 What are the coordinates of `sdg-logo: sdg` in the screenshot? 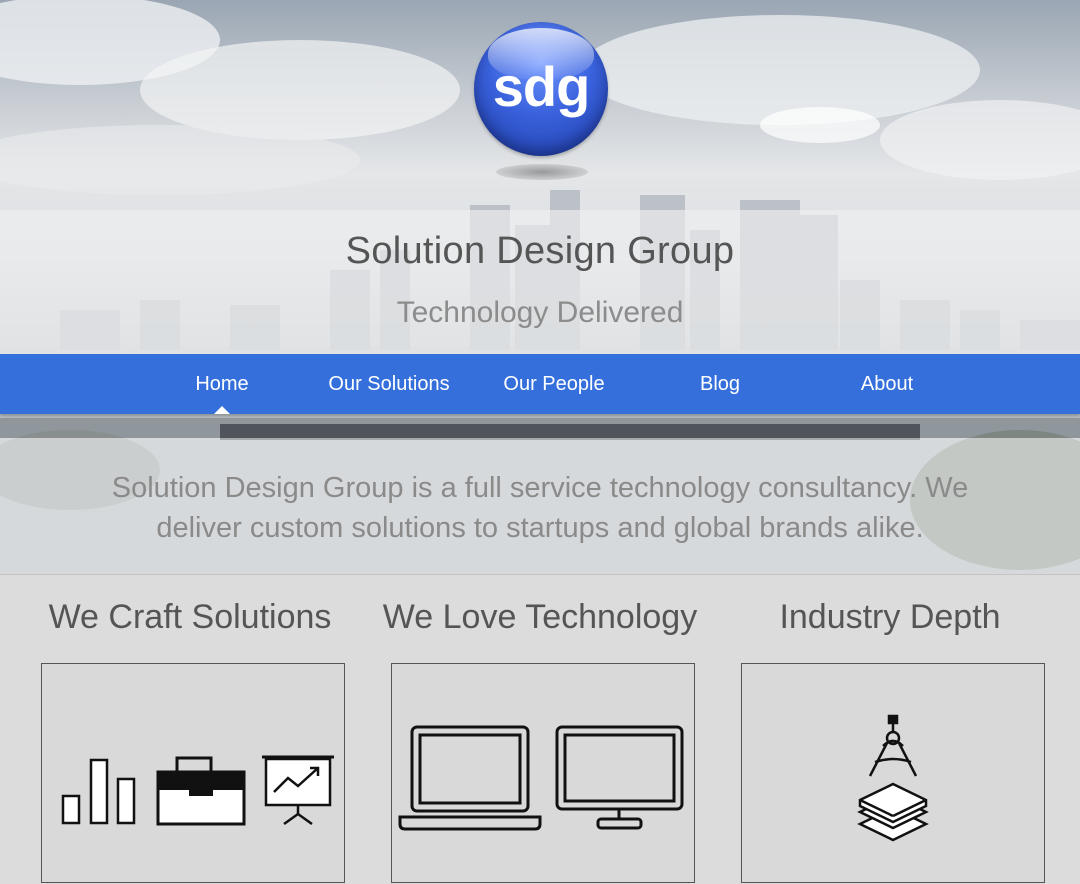 It's located at (541, 89).